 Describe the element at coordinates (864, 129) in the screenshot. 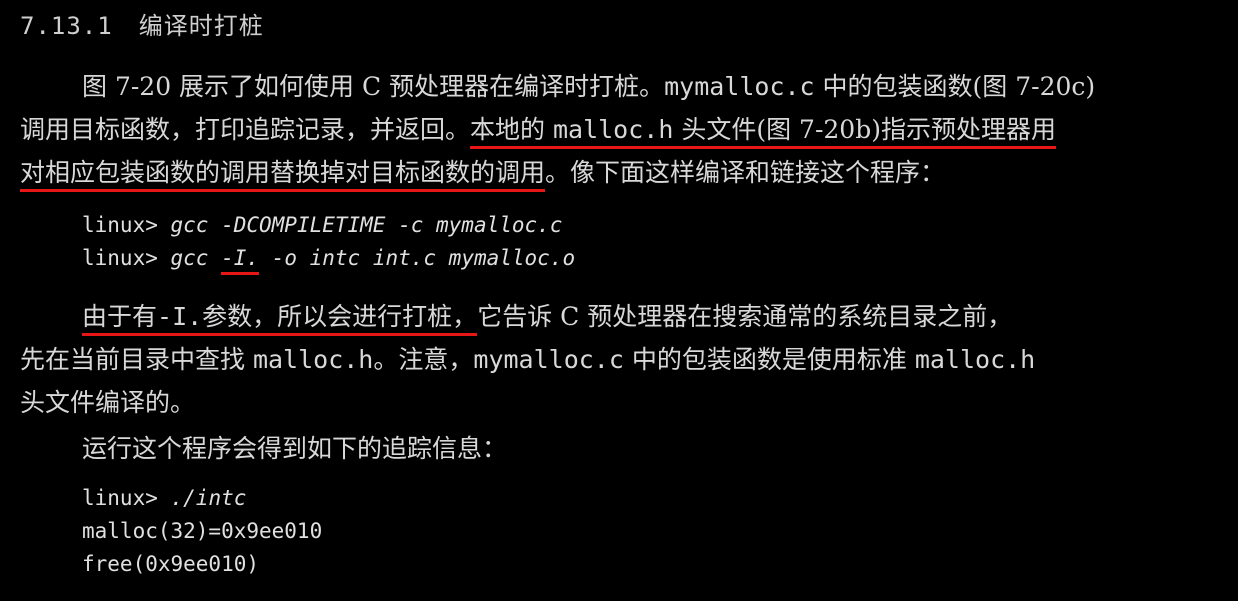

I see `text-run: 头文件(图 7-20b)指示预处理器用` at that location.